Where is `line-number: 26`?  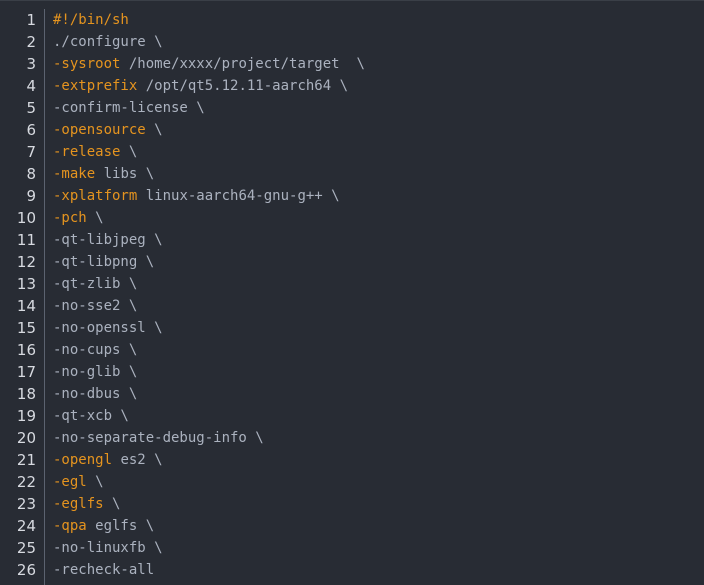 line-number: 26 is located at coordinates (26, 570).